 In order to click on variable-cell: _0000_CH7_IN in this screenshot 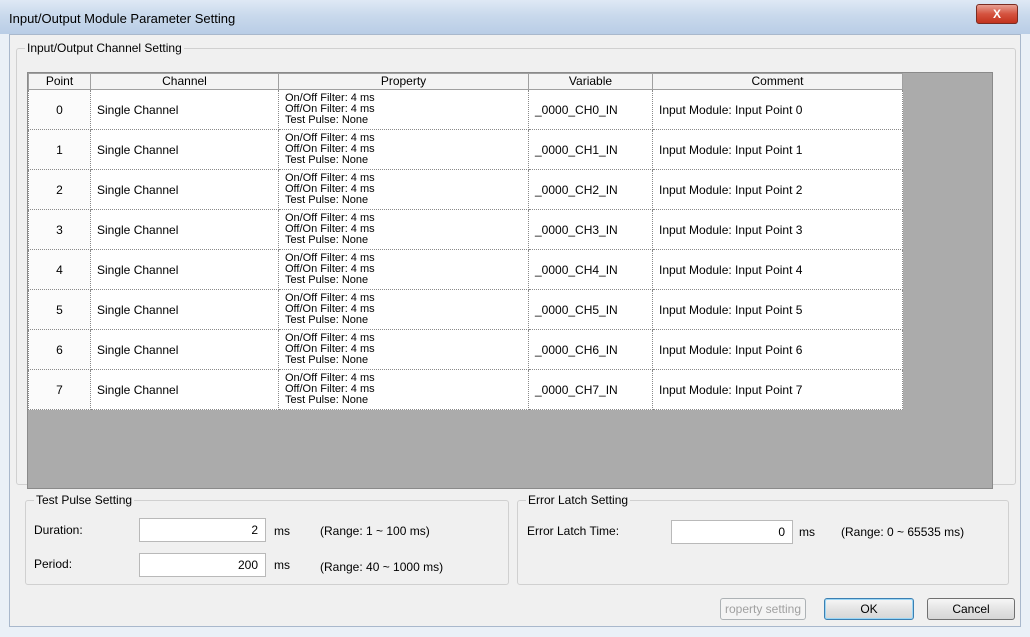, I will do `click(590, 389)`.